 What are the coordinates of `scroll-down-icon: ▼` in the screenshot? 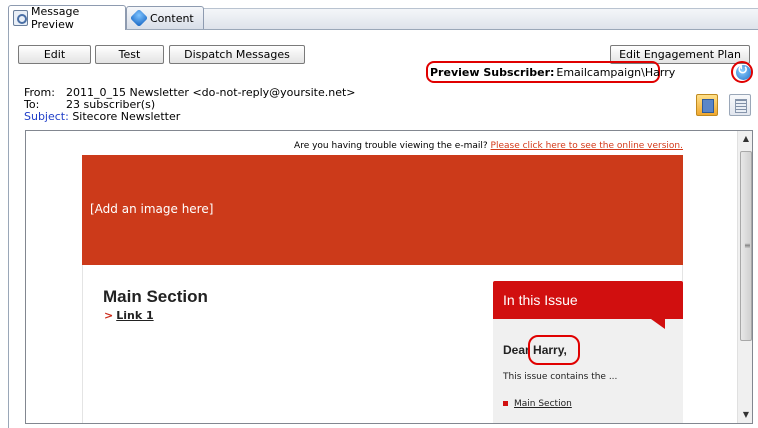 It's located at (745, 415).